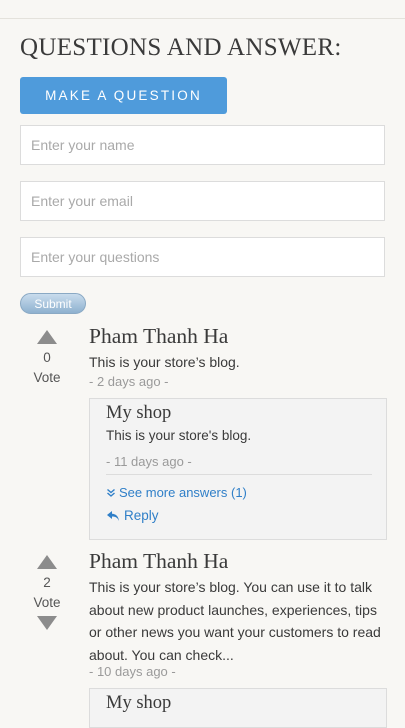  What do you see at coordinates (183, 492) in the screenshot?
I see `see-more-label: See more answers (1)` at bounding box center [183, 492].